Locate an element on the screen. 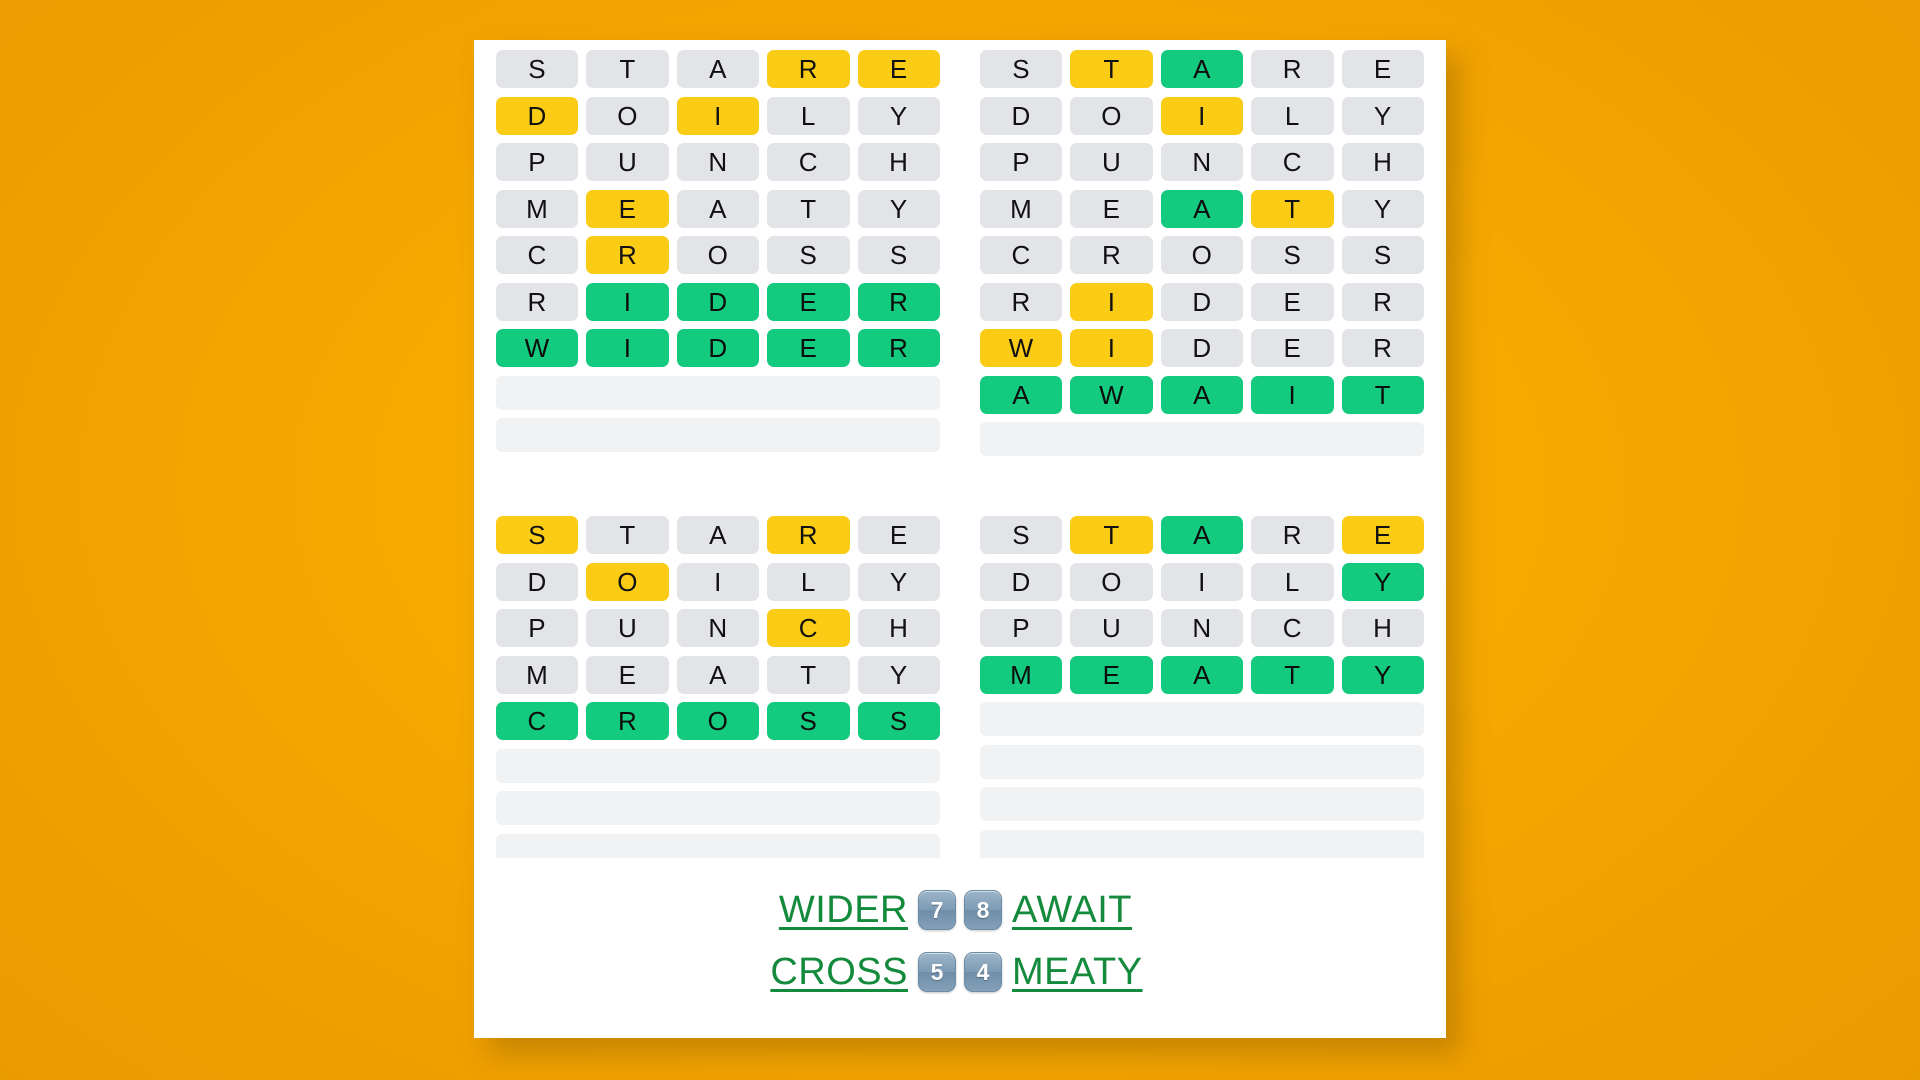  answer-word-link: MEATY is located at coordinates (1087, 972).